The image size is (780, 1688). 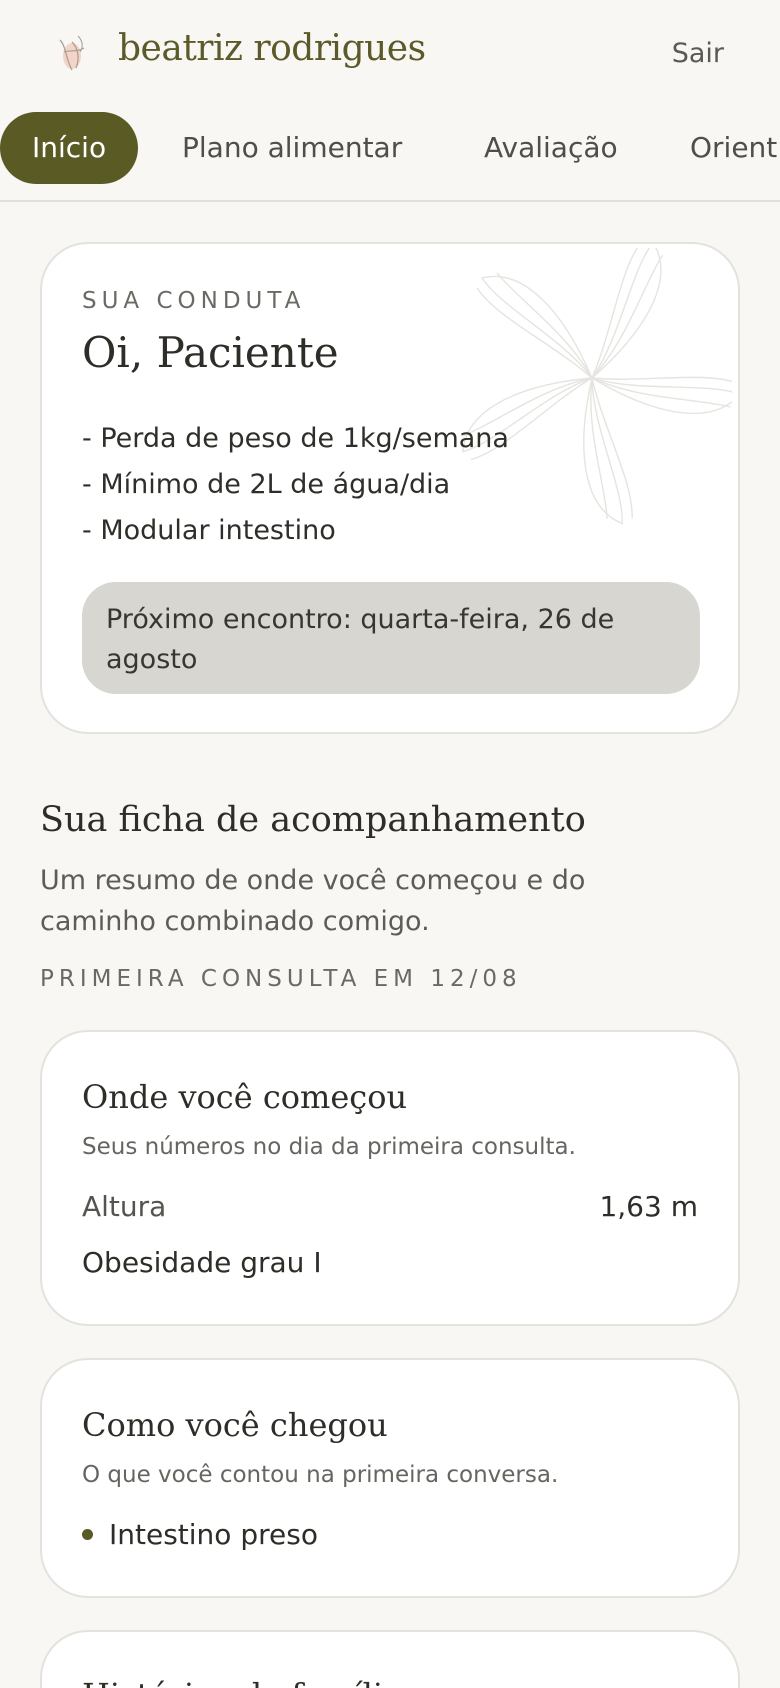 What do you see at coordinates (245, 1097) in the screenshot?
I see `start-card-title: Onde você começou` at bounding box center [245, 1097].